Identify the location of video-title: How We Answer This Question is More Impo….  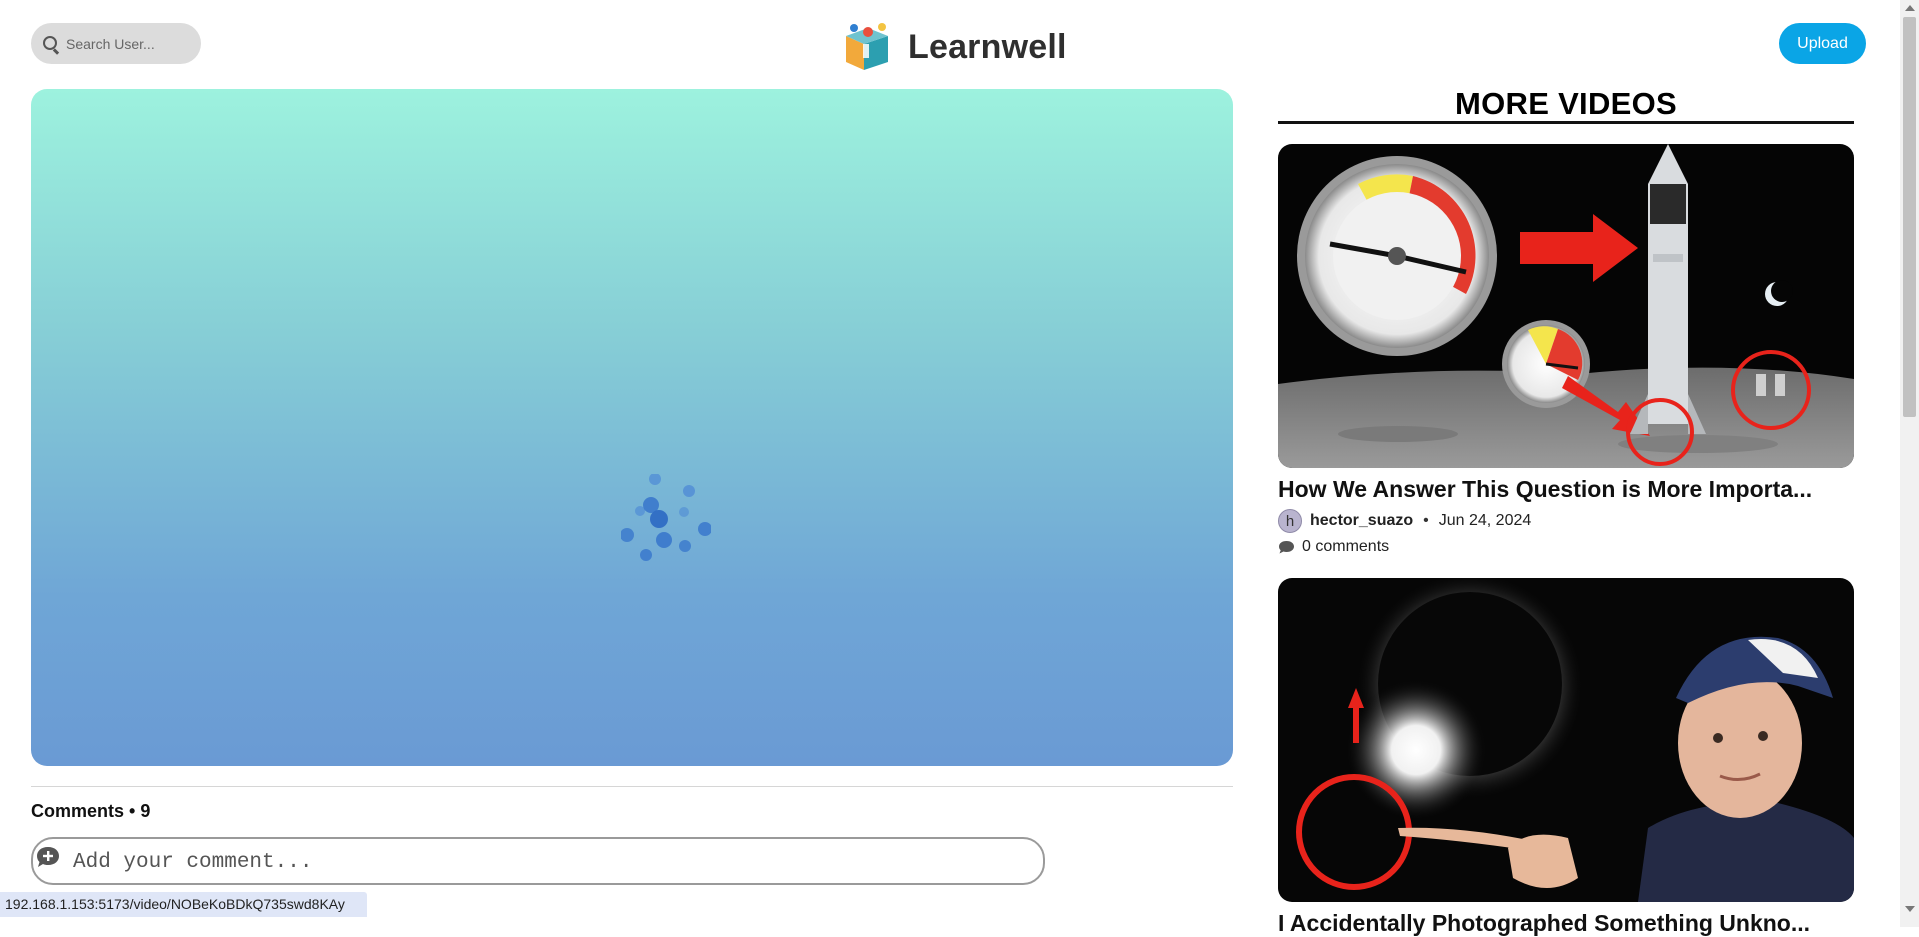
(1566, 489).